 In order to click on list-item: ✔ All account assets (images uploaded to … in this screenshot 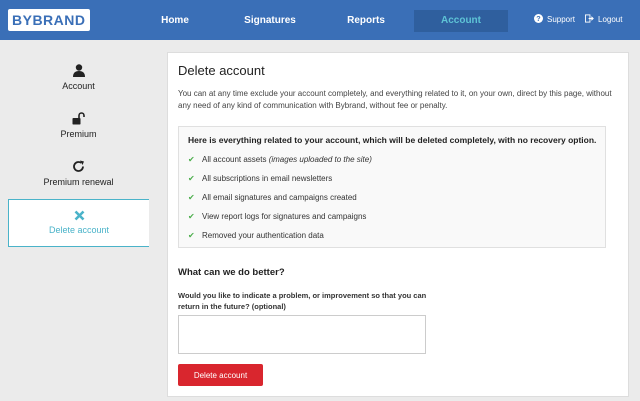, I will do `click(280, 160)`.